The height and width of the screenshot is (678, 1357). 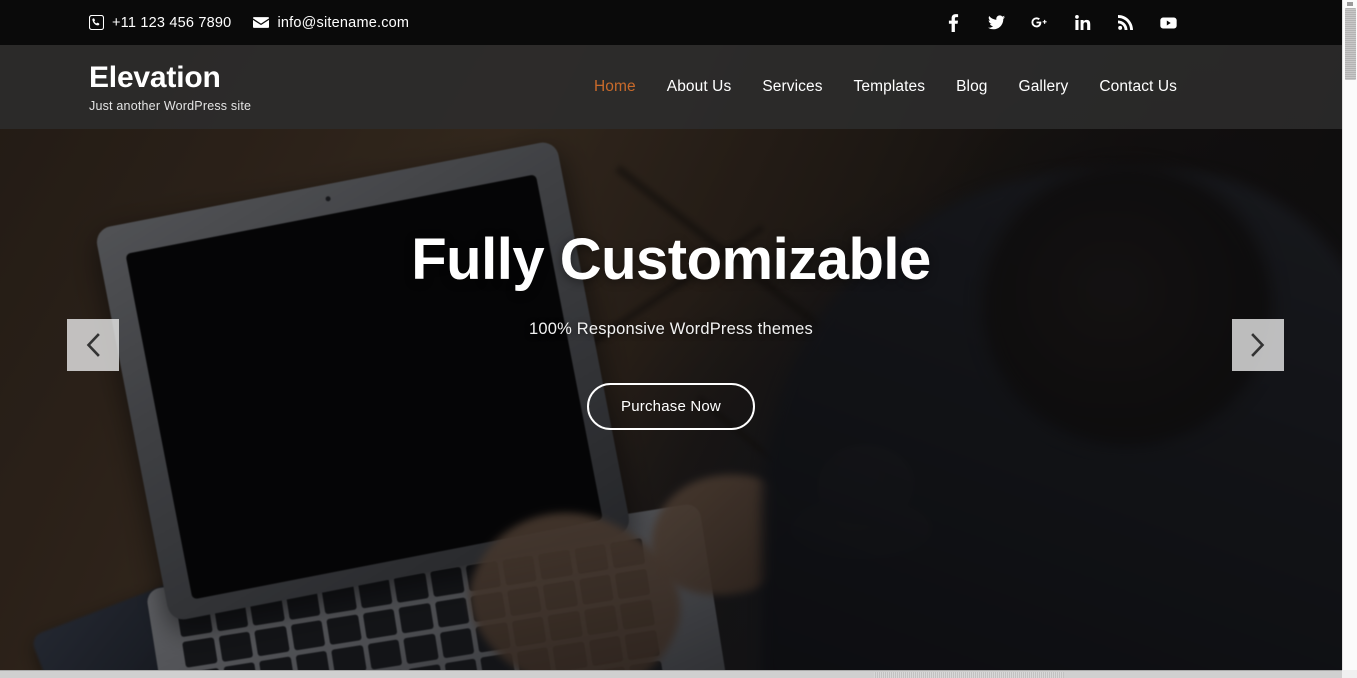 What do you see at coordinates (1039, 22) in the screenshot?
I see `google-plus-icon` at bounding box center [1039, 22].